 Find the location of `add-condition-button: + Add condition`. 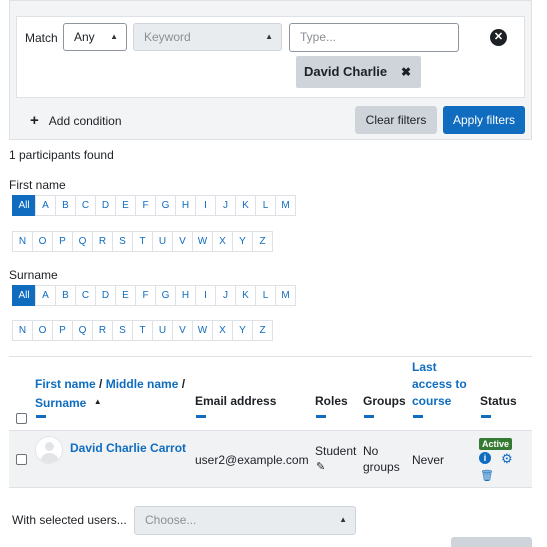

add-condition-button: + Add condition is located at coordinates (76, 120).